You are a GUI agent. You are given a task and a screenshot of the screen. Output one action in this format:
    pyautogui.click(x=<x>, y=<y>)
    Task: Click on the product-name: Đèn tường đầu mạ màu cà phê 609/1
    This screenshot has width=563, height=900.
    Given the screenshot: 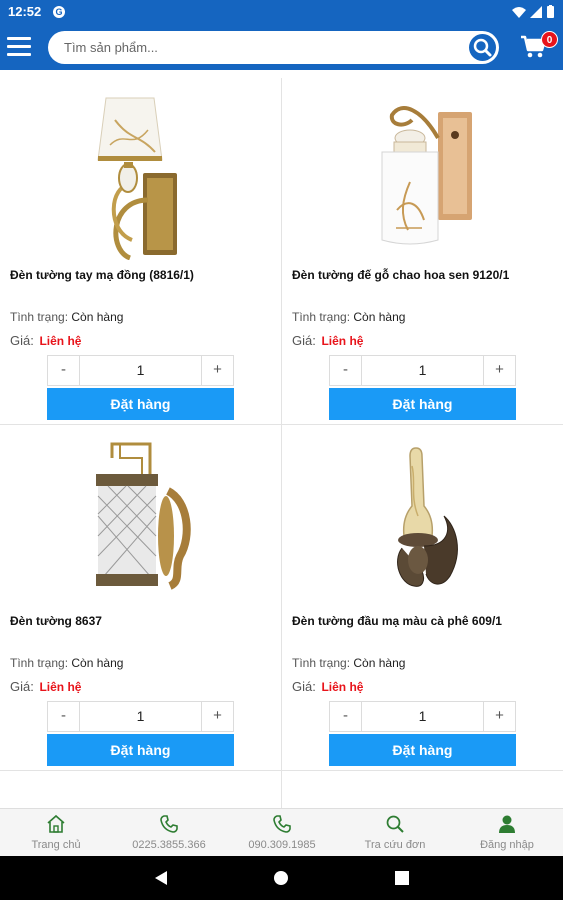 What is the action you would take?
    pyautogui.click(x=424, y=621)
    